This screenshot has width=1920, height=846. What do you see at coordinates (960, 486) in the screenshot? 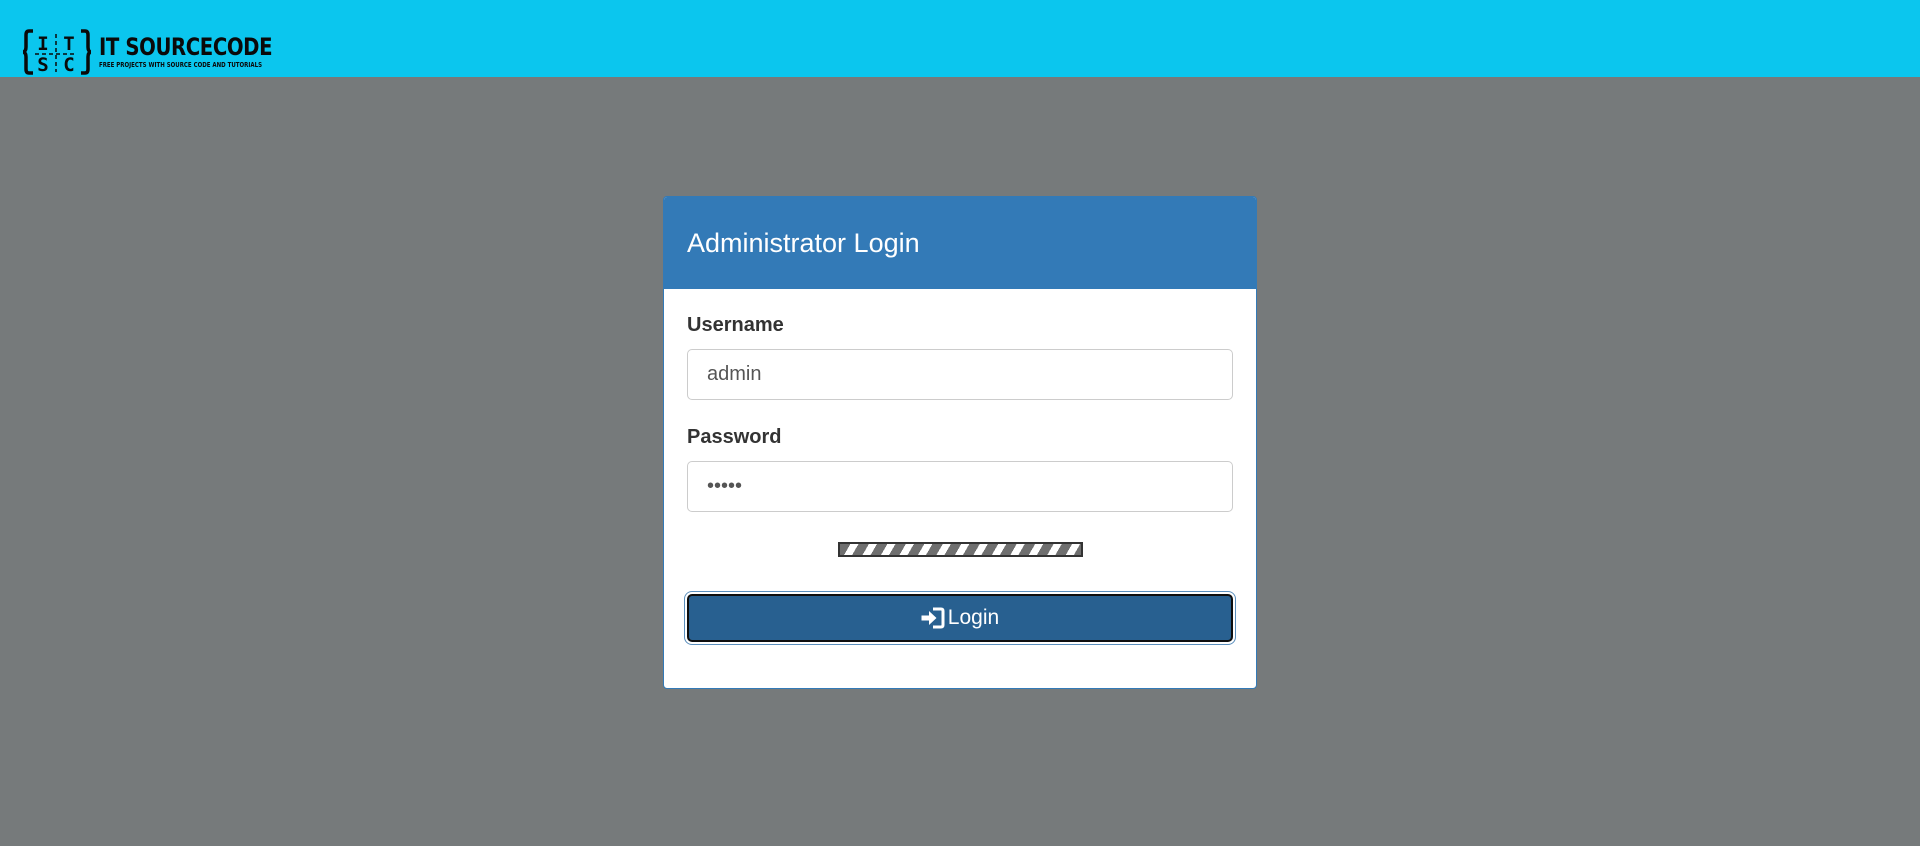
I see `password-input` at bounding box center [960, 486].